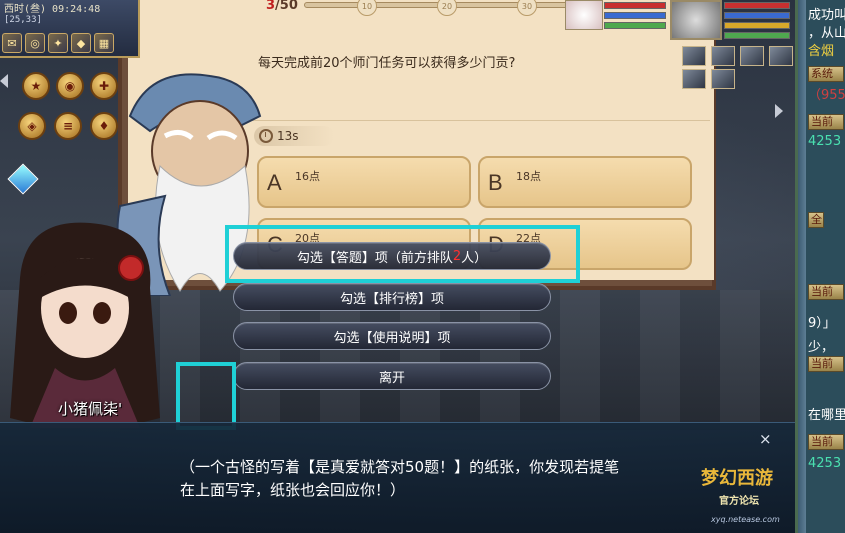 The width and height of the screenshot is (845, 533). Describe the element at coordinates (81, 43) in the screenshot. I see `bag-icon: ◆` at that location.